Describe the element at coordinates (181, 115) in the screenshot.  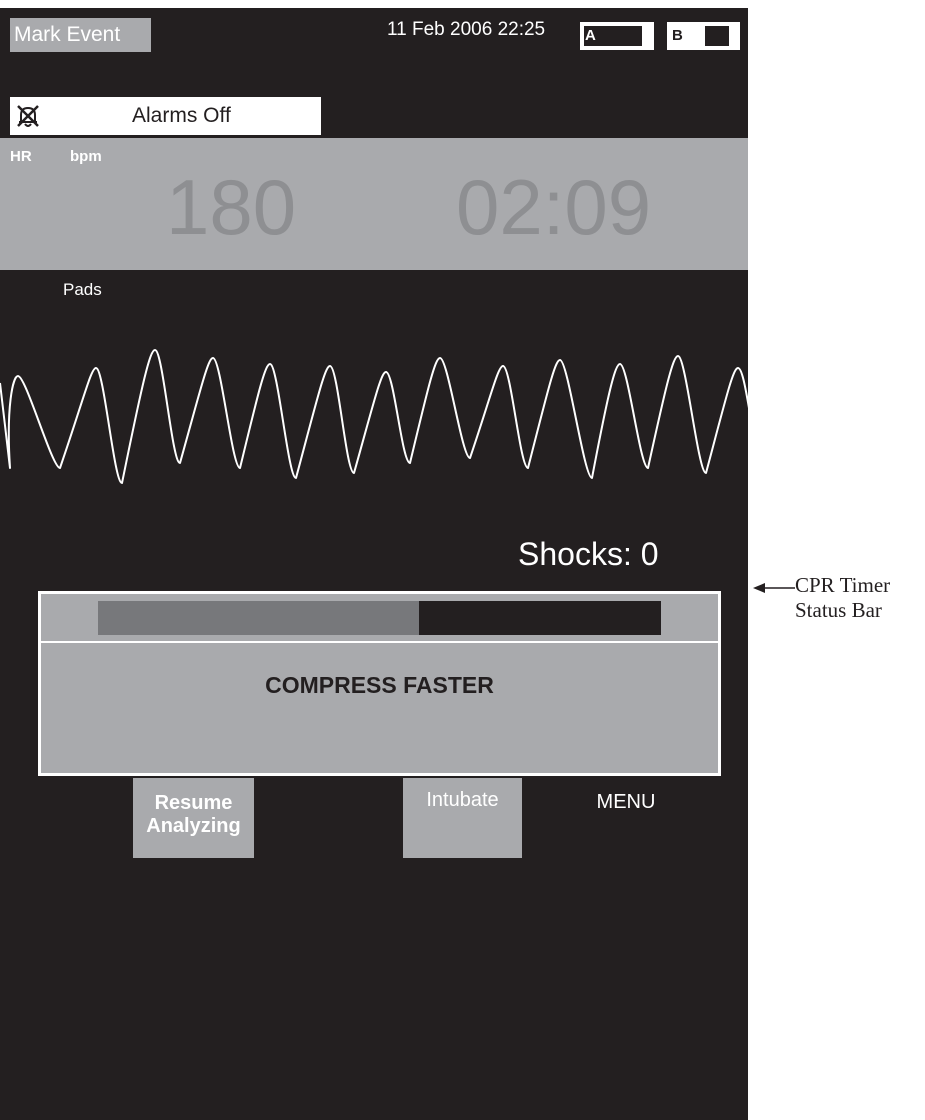
I see `alarms-off-text: Alarms Off` at that location.